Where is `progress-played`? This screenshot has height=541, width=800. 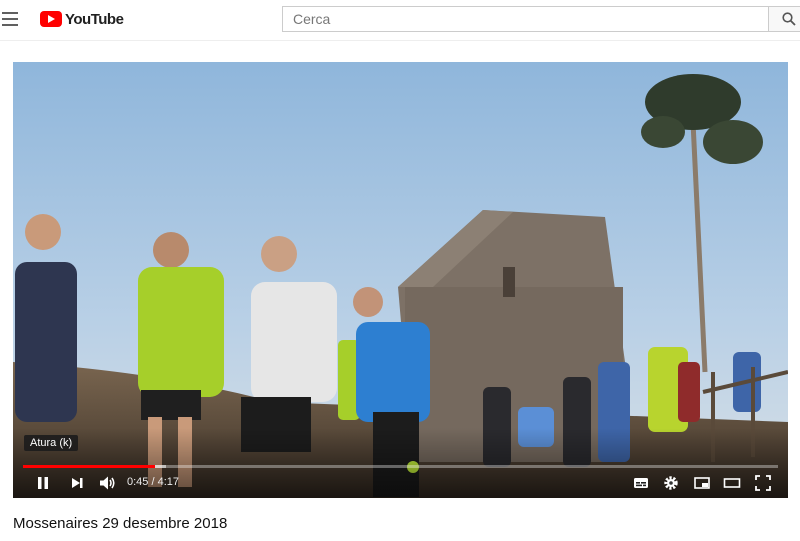
progress-played is located at coordinates (89, 466).